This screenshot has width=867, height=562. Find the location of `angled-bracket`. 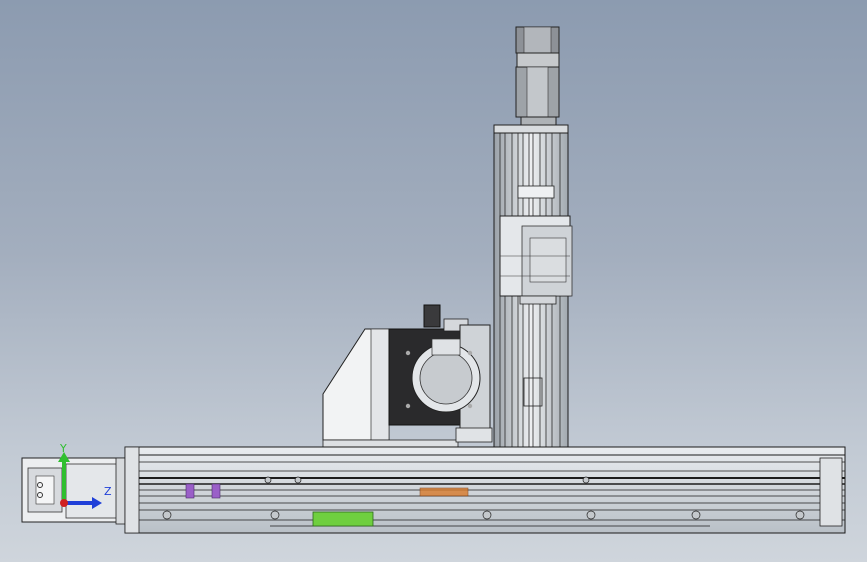

angled-bracket is located at coordinates (356, 384).